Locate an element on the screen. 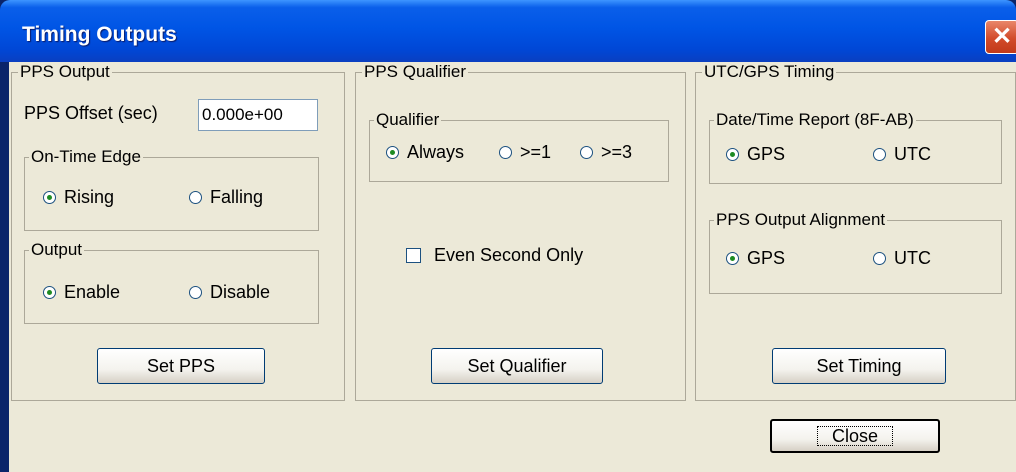  on-time-edge-group: On-Time Edge Rising Falling is located at coordinates (171, 189).